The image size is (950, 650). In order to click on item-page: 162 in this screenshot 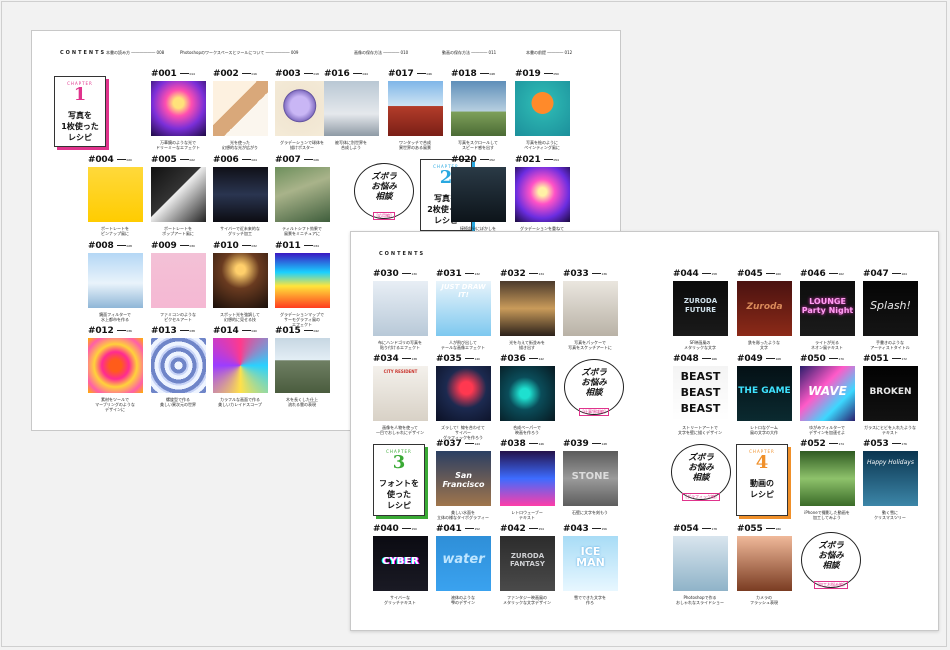, I will do `click(841, 273)`.